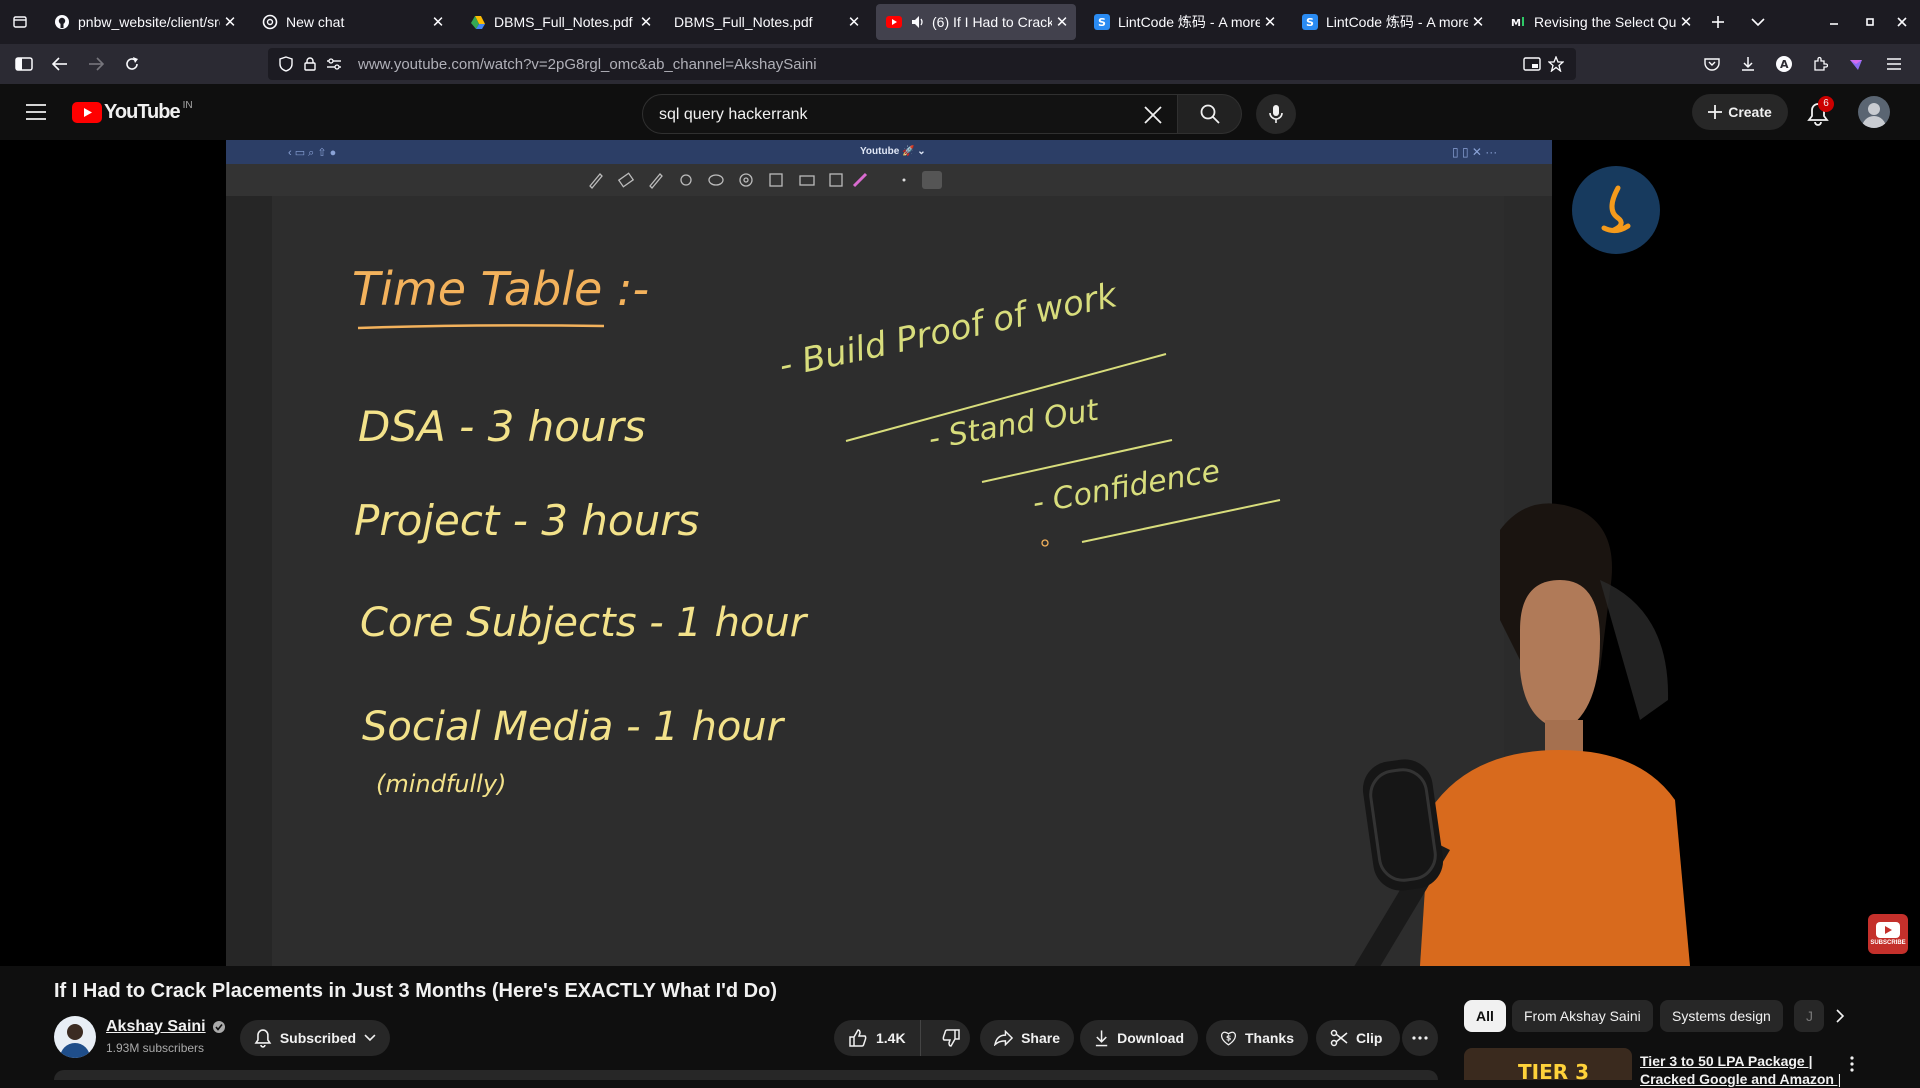 The height and width of the screenshot is (1088, 1920). What do you see at coordinates (733, 115) in the screenshot?
I see `search-input: sql query hackerrank` at bounding box center [733, 115].